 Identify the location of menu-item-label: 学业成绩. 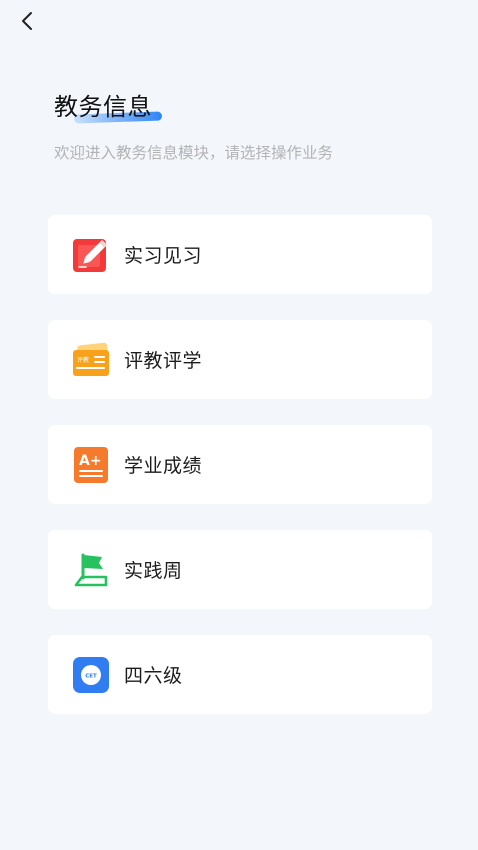
(163, 466).